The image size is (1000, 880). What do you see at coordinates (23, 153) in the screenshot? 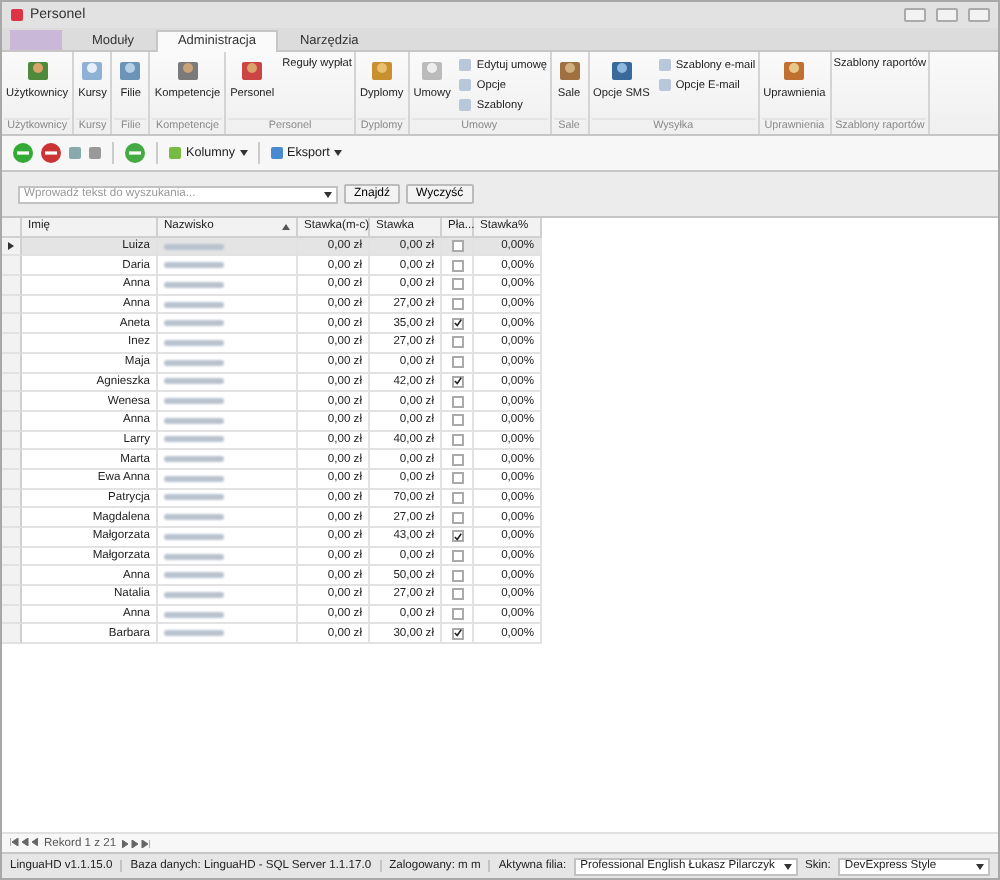
I see `add-icon` at bounding box center [23, 153].